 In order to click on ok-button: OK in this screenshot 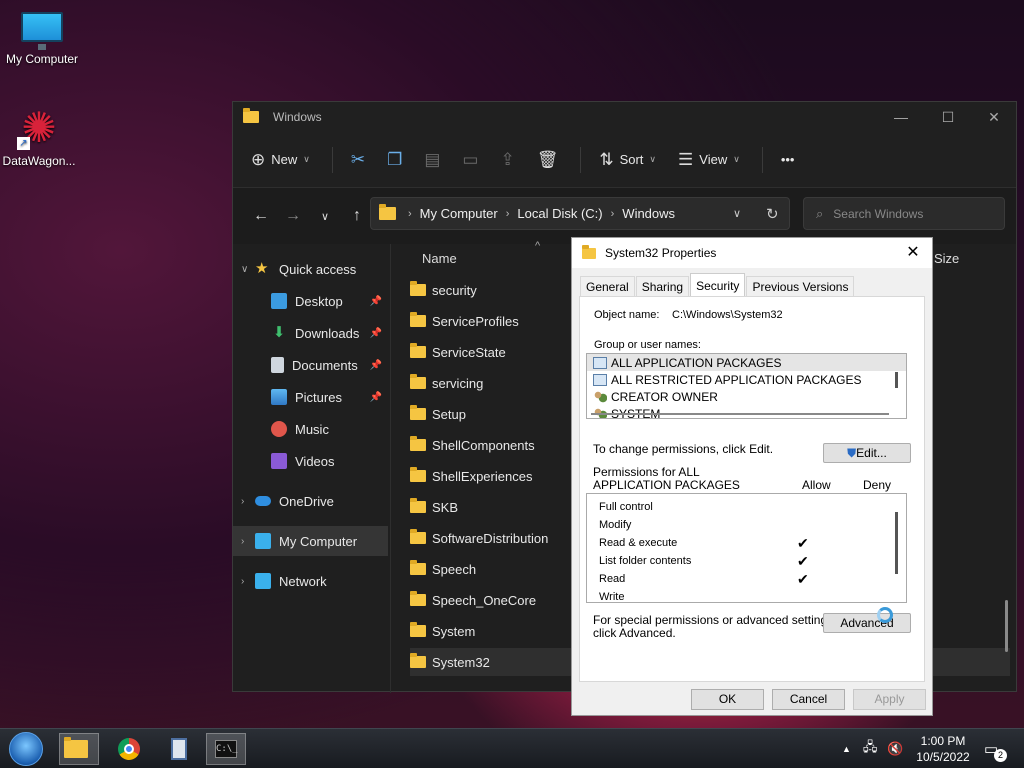, I will do `click(727, 699)`.